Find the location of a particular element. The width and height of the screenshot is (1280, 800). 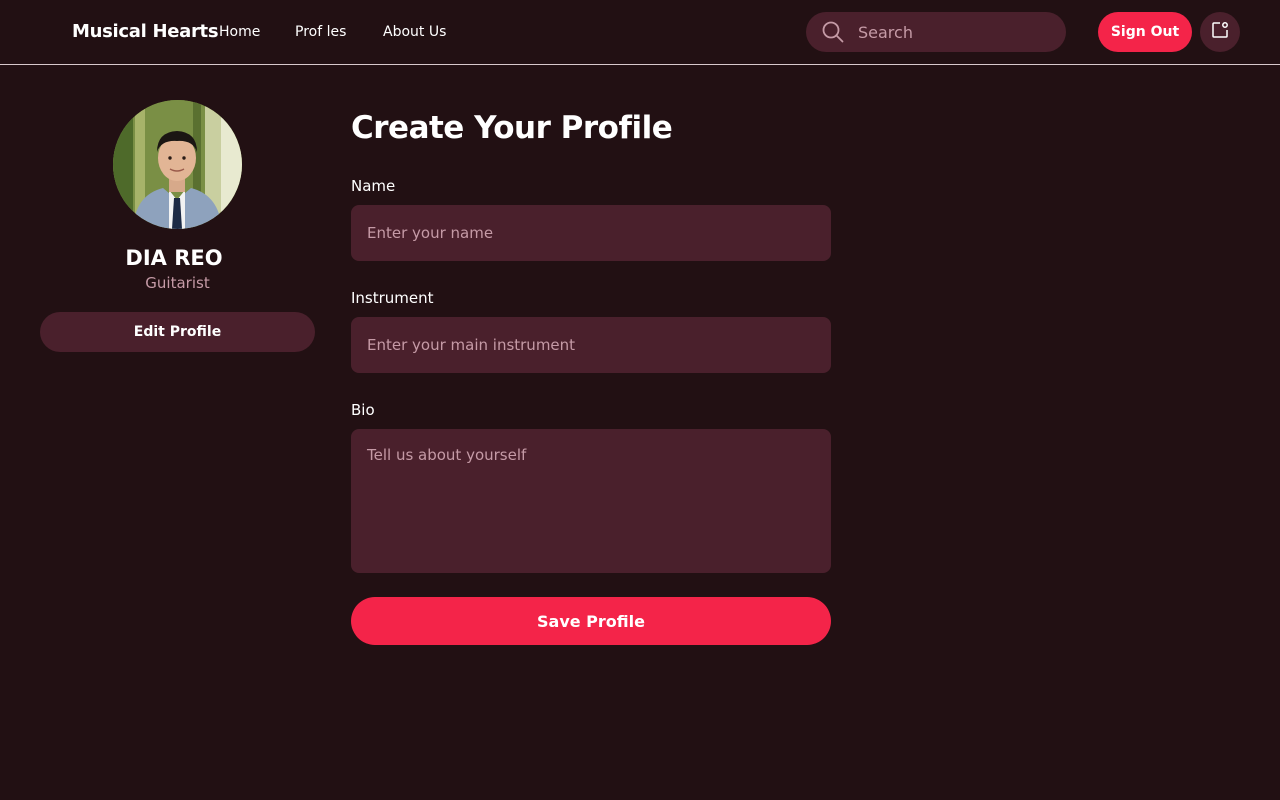

search-input is located at coordinates (955, 32).